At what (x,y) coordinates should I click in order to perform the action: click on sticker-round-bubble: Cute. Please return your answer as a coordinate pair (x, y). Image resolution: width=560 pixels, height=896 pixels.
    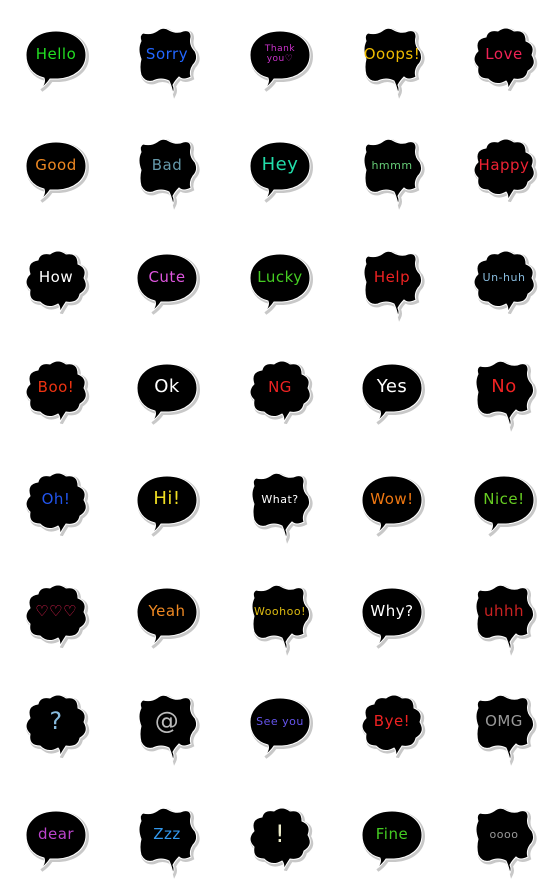
    Looking at the image, I should click on (167, 283).